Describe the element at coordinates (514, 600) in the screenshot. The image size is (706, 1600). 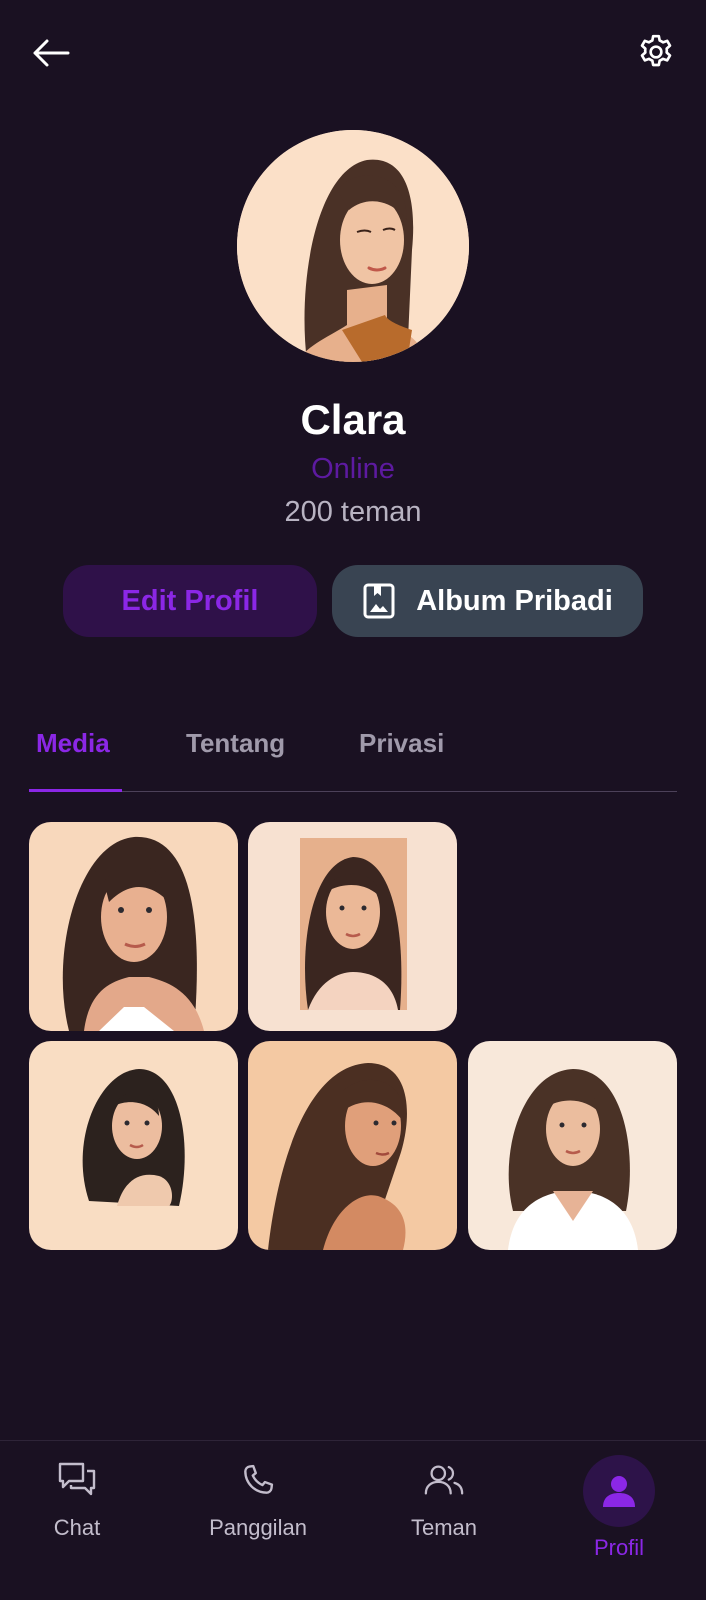
I see `private-album-label: Album Pribadi` at that location.